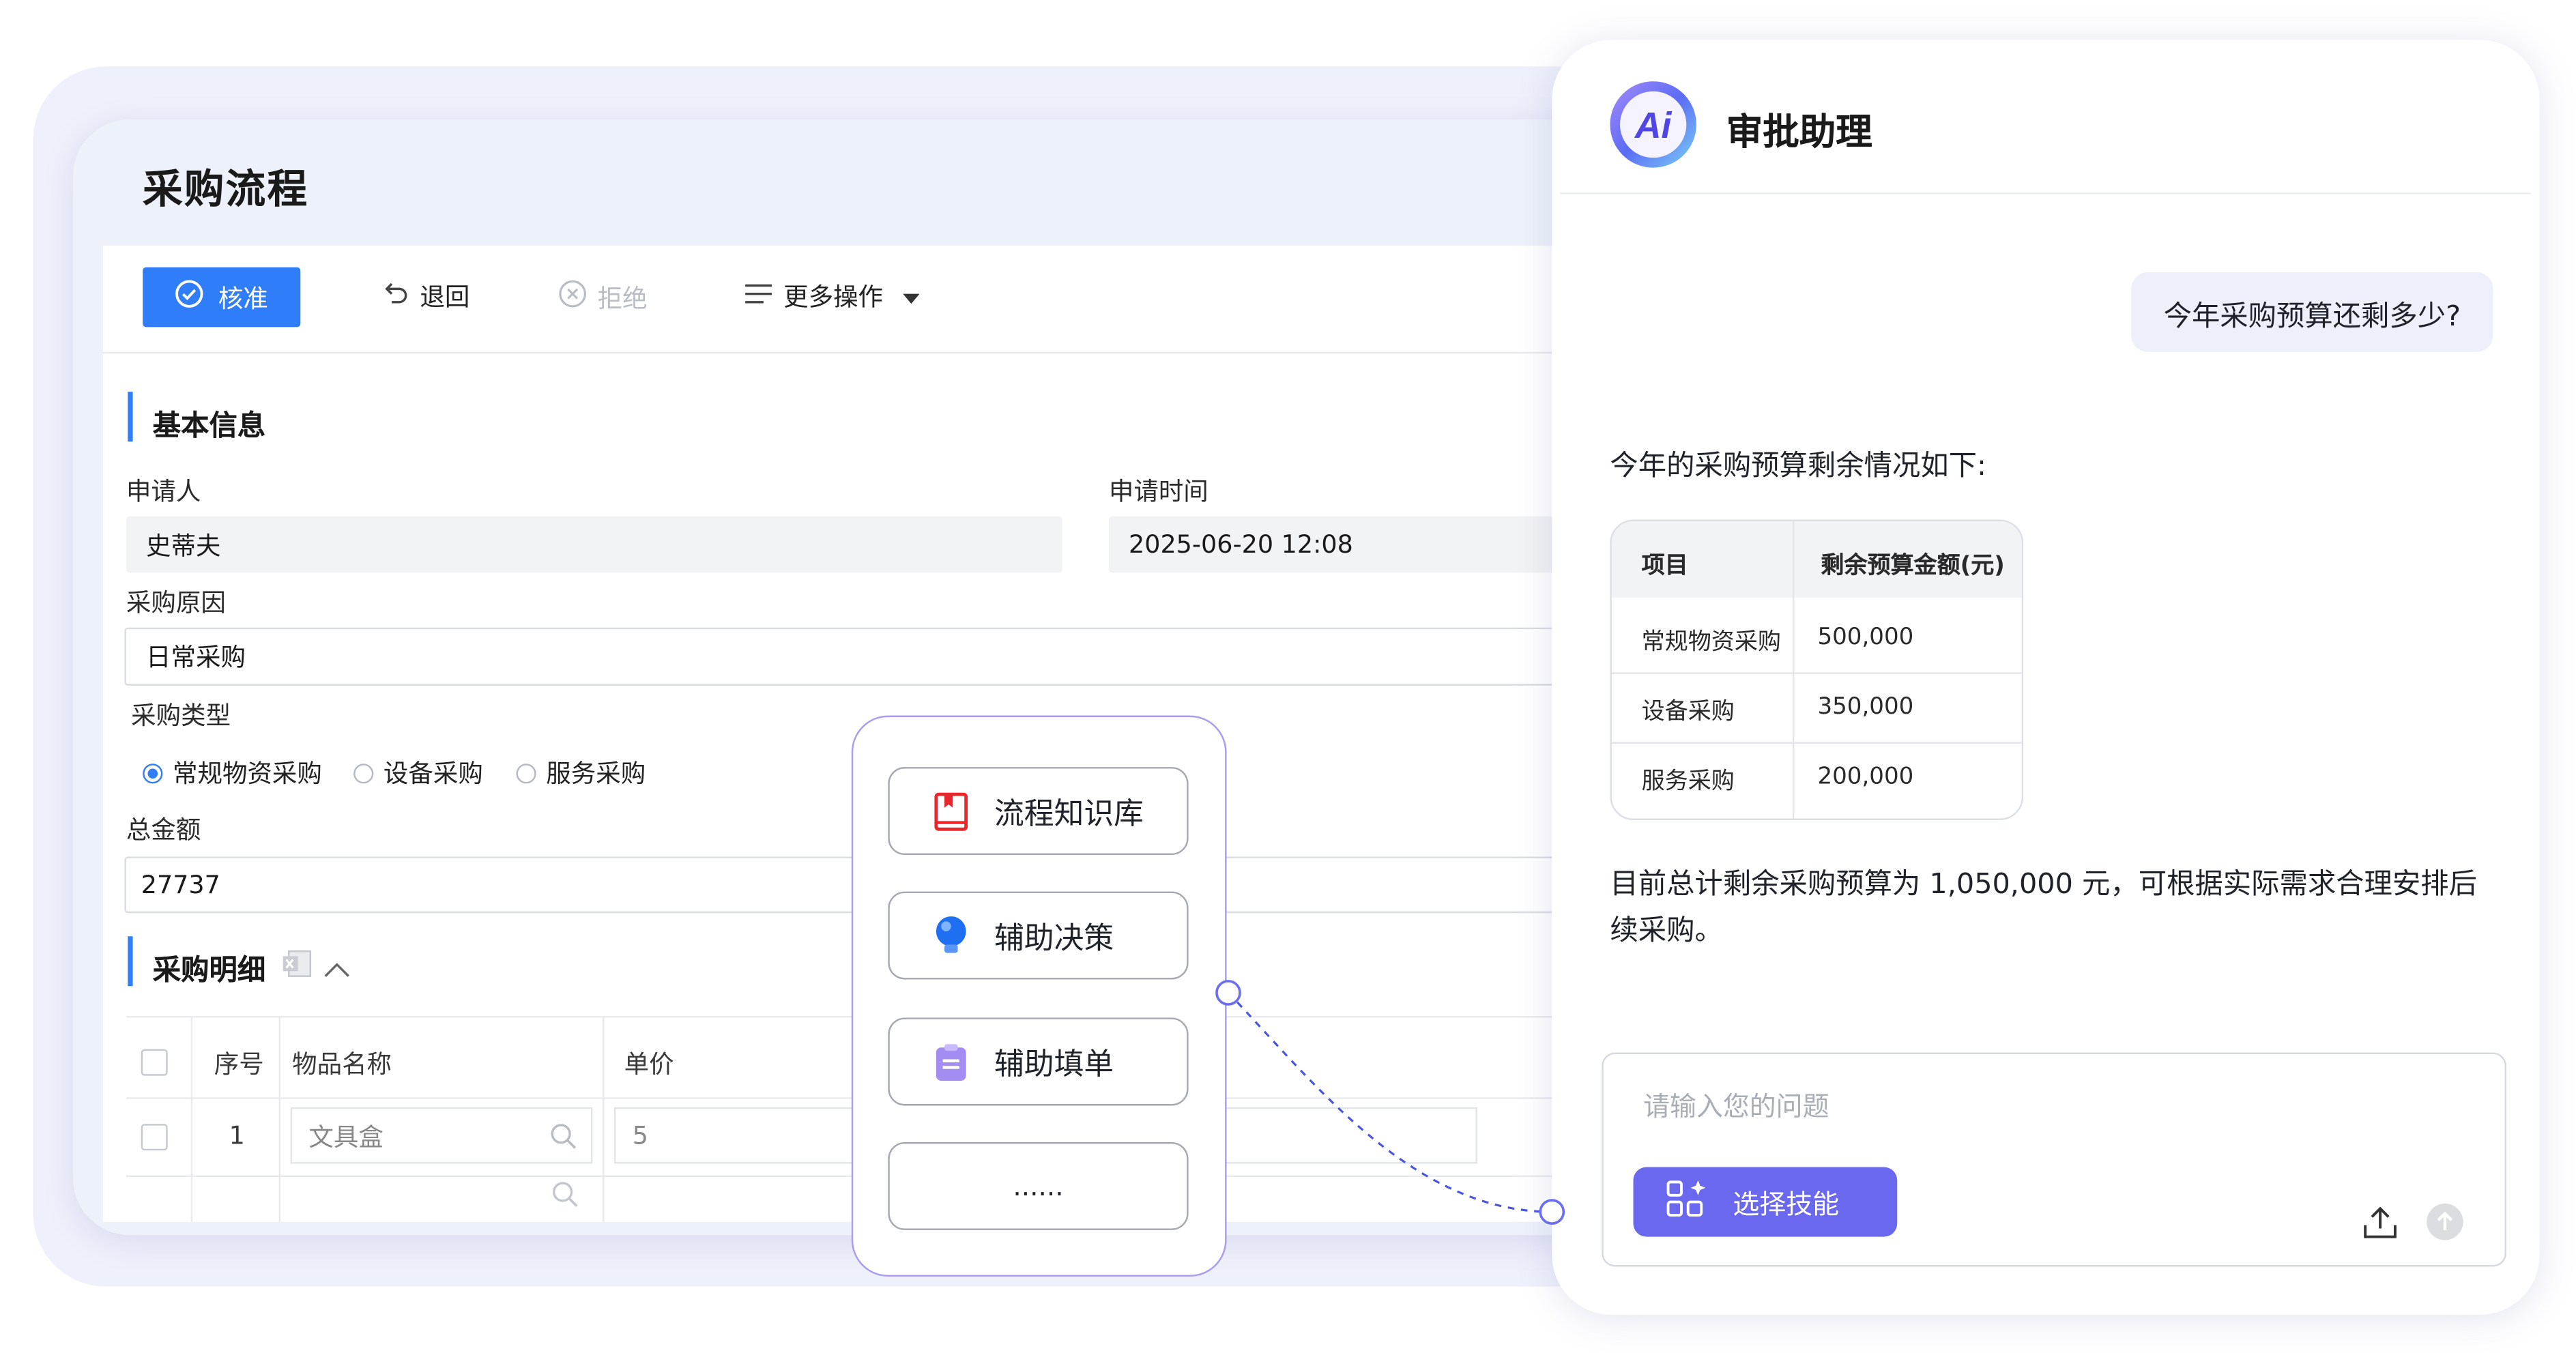 Image resolution: width=2576 pixels, height=1353 pixels. I want to click on connector-line, so click(1390, 1102).